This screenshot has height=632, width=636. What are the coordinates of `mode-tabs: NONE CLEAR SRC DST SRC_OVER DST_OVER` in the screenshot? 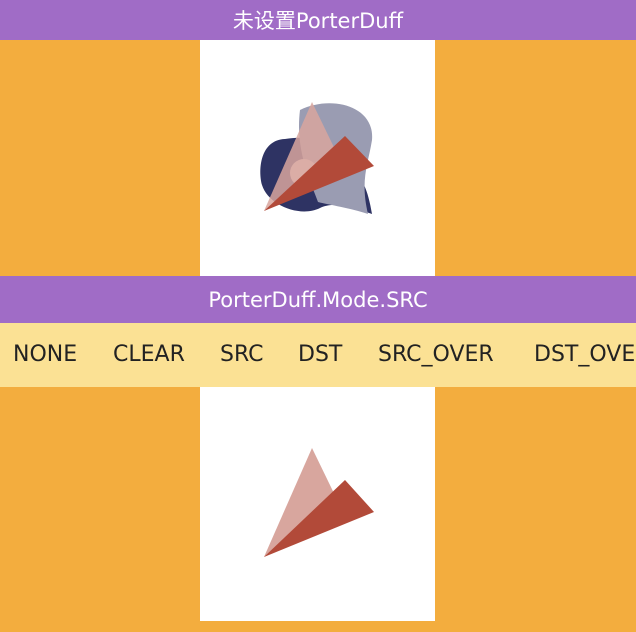 It's located at (318, 355).